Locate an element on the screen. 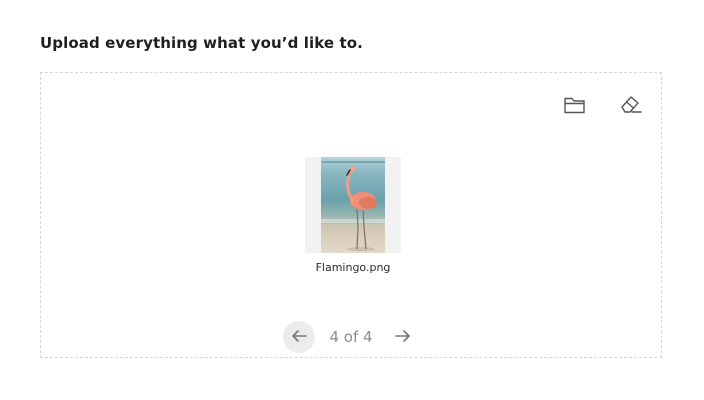  file-preview-card is located at coordinates (353, 205).